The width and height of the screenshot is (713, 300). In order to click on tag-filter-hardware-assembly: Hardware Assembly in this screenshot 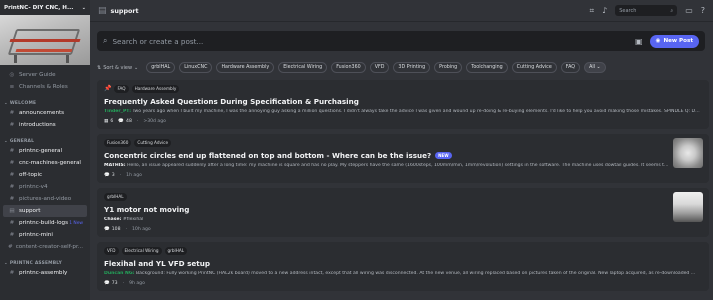, I will do `click(245, 67)`.